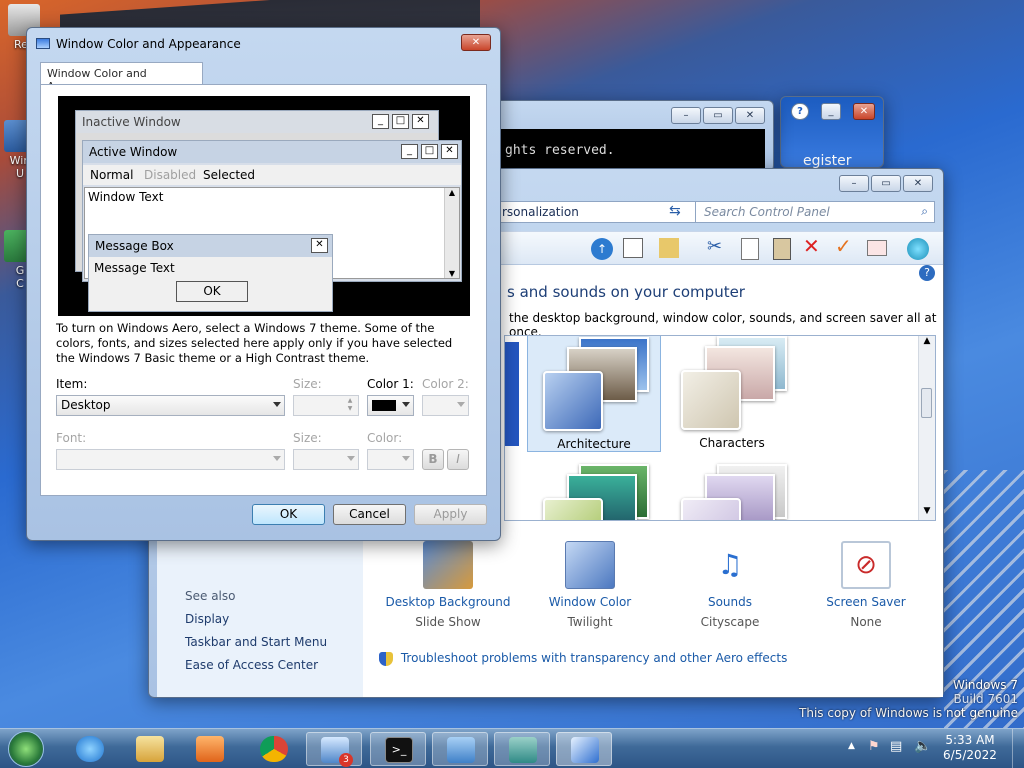 Image resolution: width=1024 pixels, height=768 pixels. I want to click on taskbar-magnifier: 3, so click(334, 749).